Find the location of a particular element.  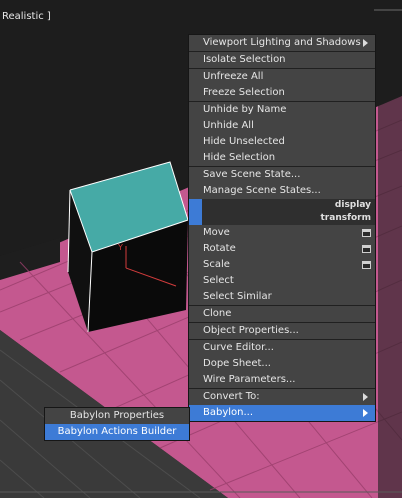

viewport-label: Realistic ] is located at coordinates (26, 16).